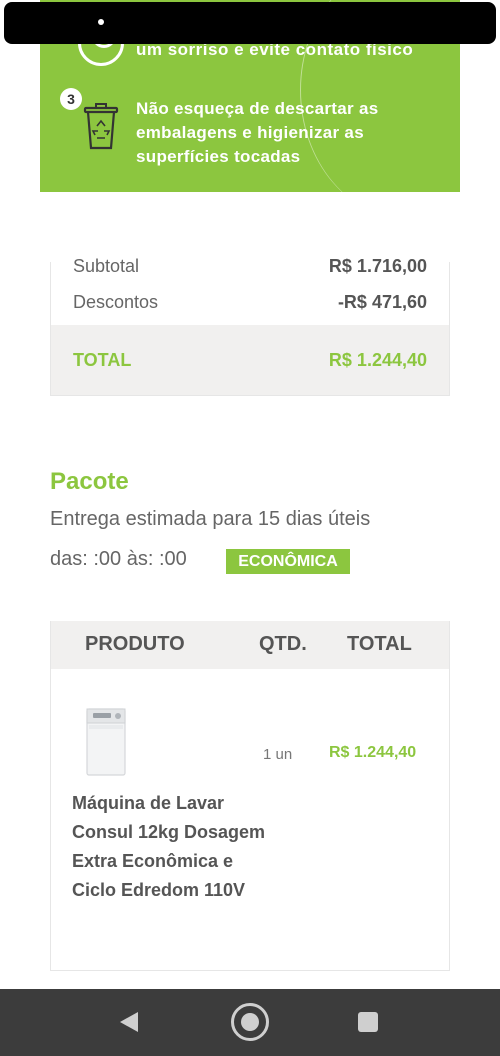  What do you see at coordinates (250, 360) in the screenshot?
I see `total-row: TOTAL R$ 1.244,40` at bounding box center [250, 360].